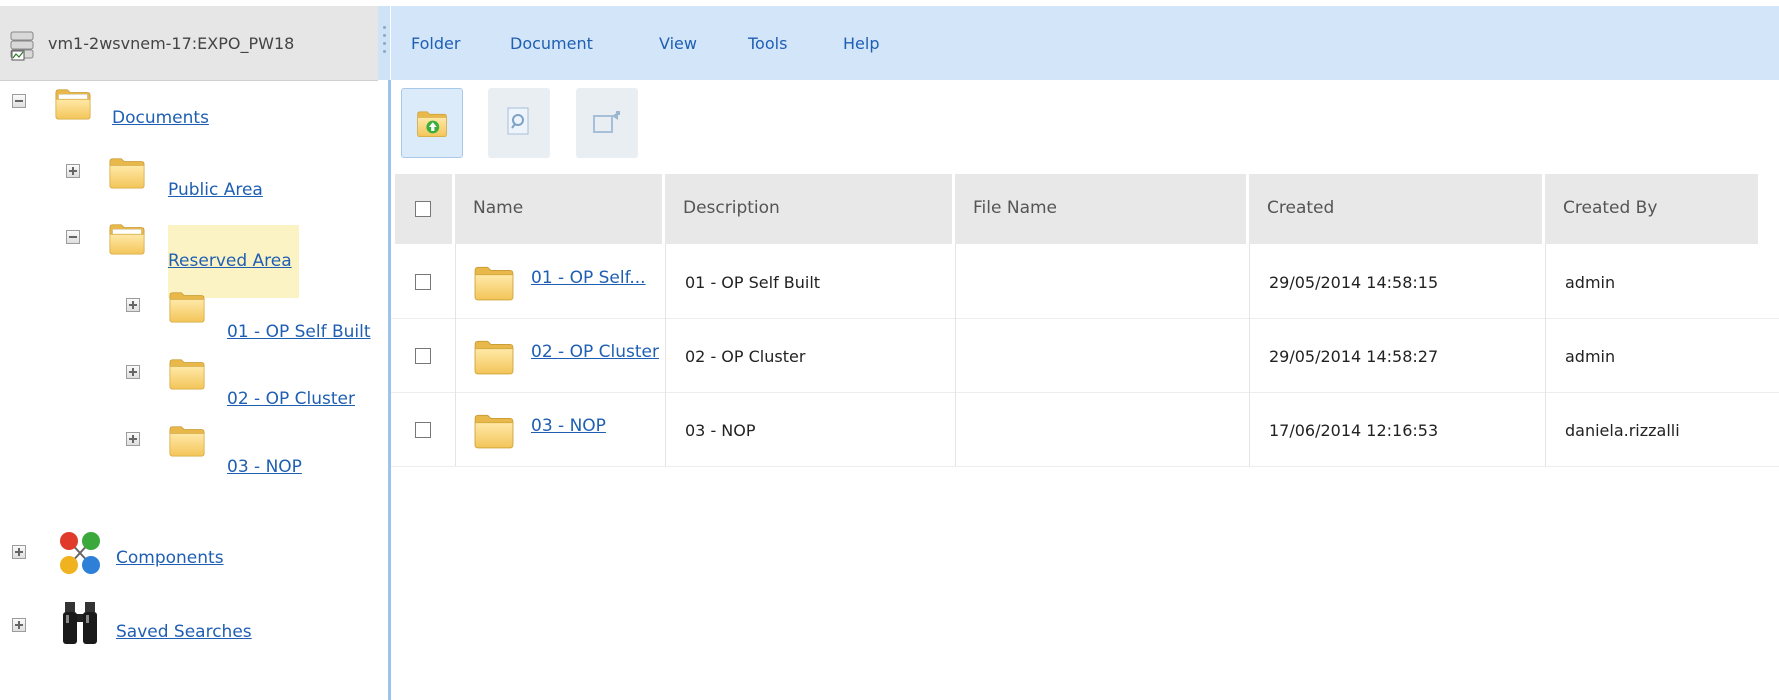  I want to click on server-database-icon, so click(22, 46).